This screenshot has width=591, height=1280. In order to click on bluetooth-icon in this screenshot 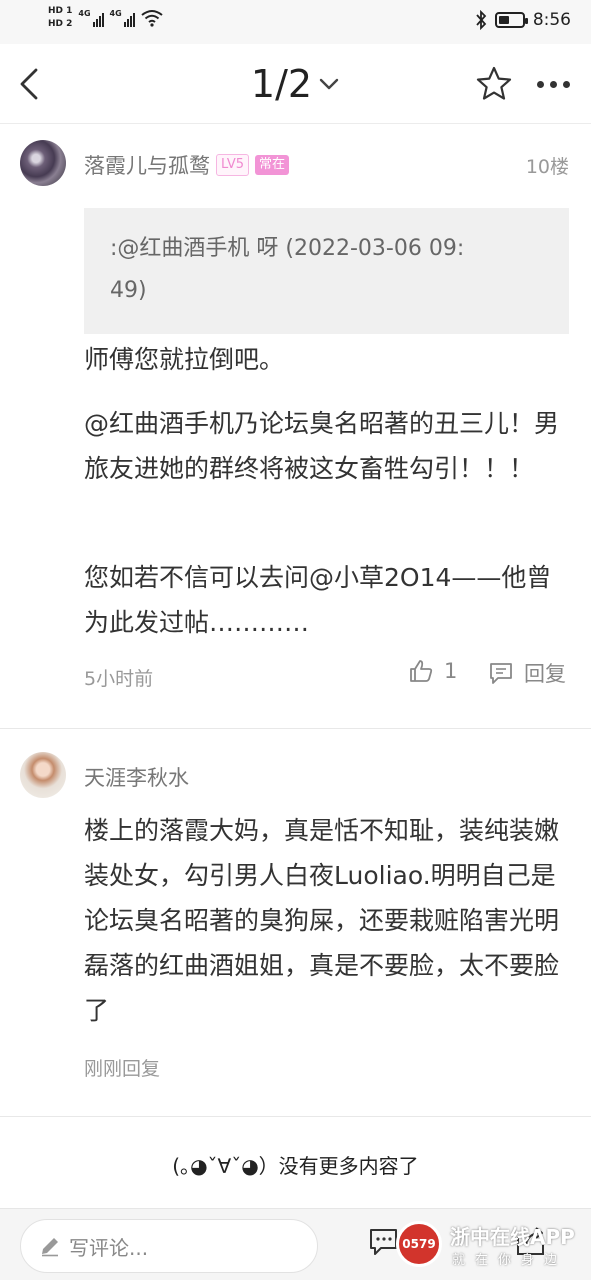, I will do `click(481, 20)`.